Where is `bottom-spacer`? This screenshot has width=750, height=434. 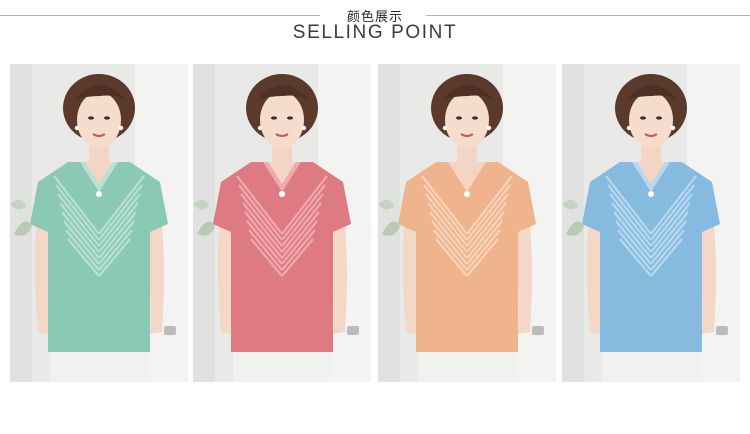 bottom-spacer is located at coordinates (375, 408).